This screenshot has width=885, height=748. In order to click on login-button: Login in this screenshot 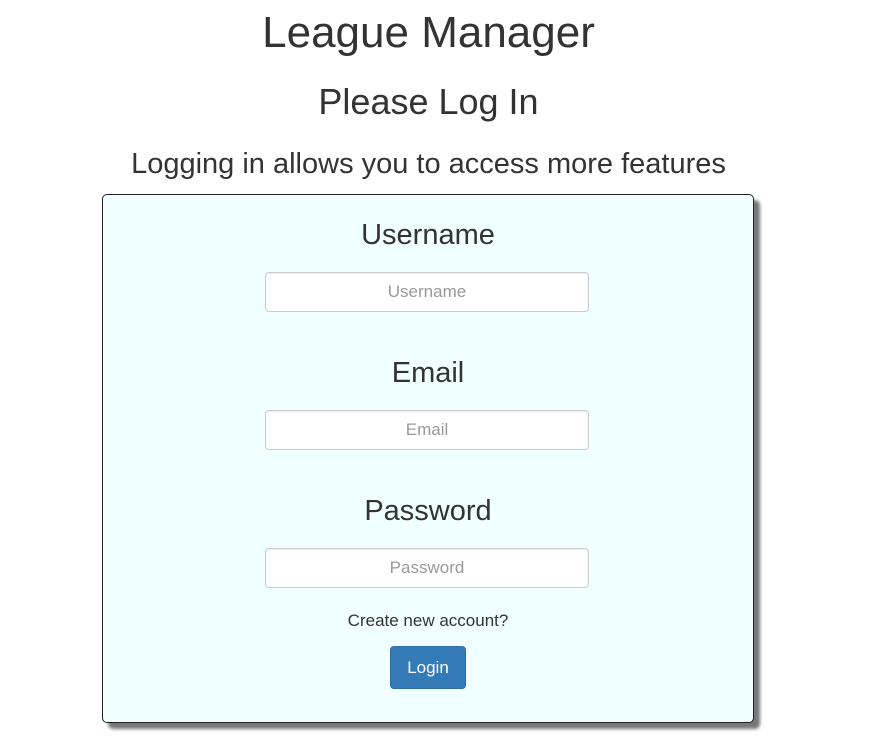, I will do `click(428, 667)`.